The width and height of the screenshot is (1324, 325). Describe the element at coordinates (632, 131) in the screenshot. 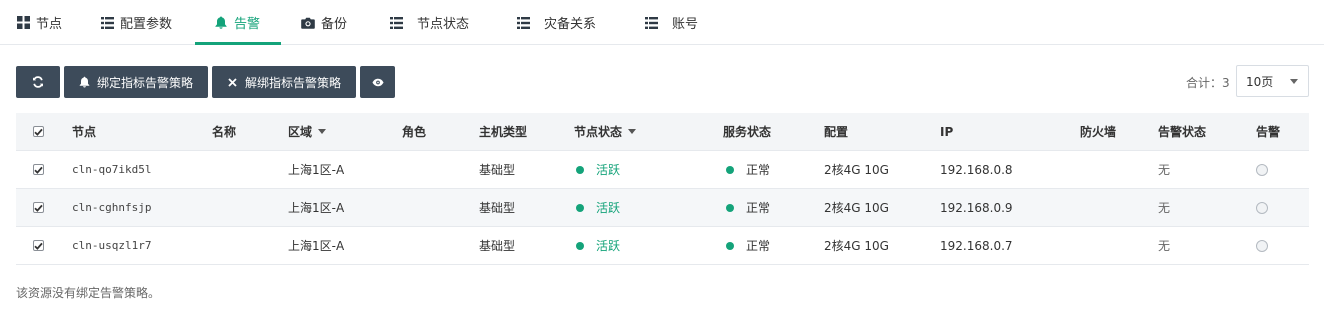

I see `sort-down-icon` at that location.